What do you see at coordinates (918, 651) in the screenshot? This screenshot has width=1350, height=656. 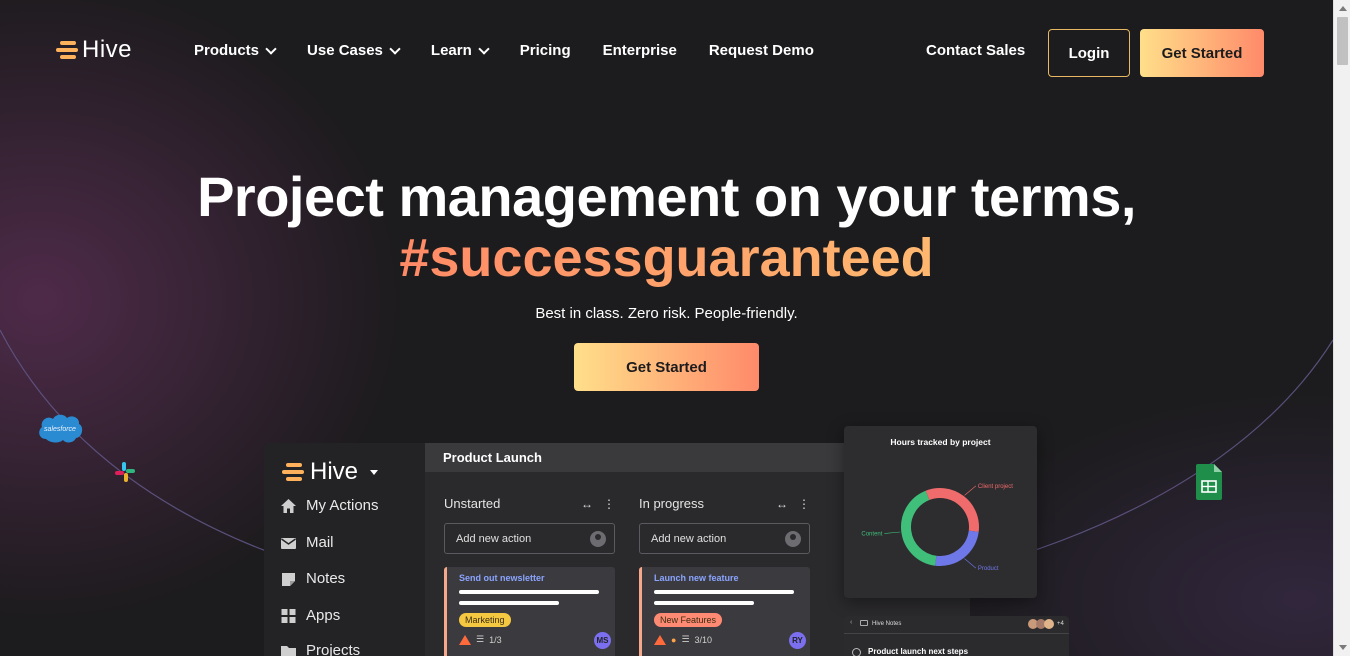 I see `notes-heading: Product launch next steps` at bounding box center [918, 651].